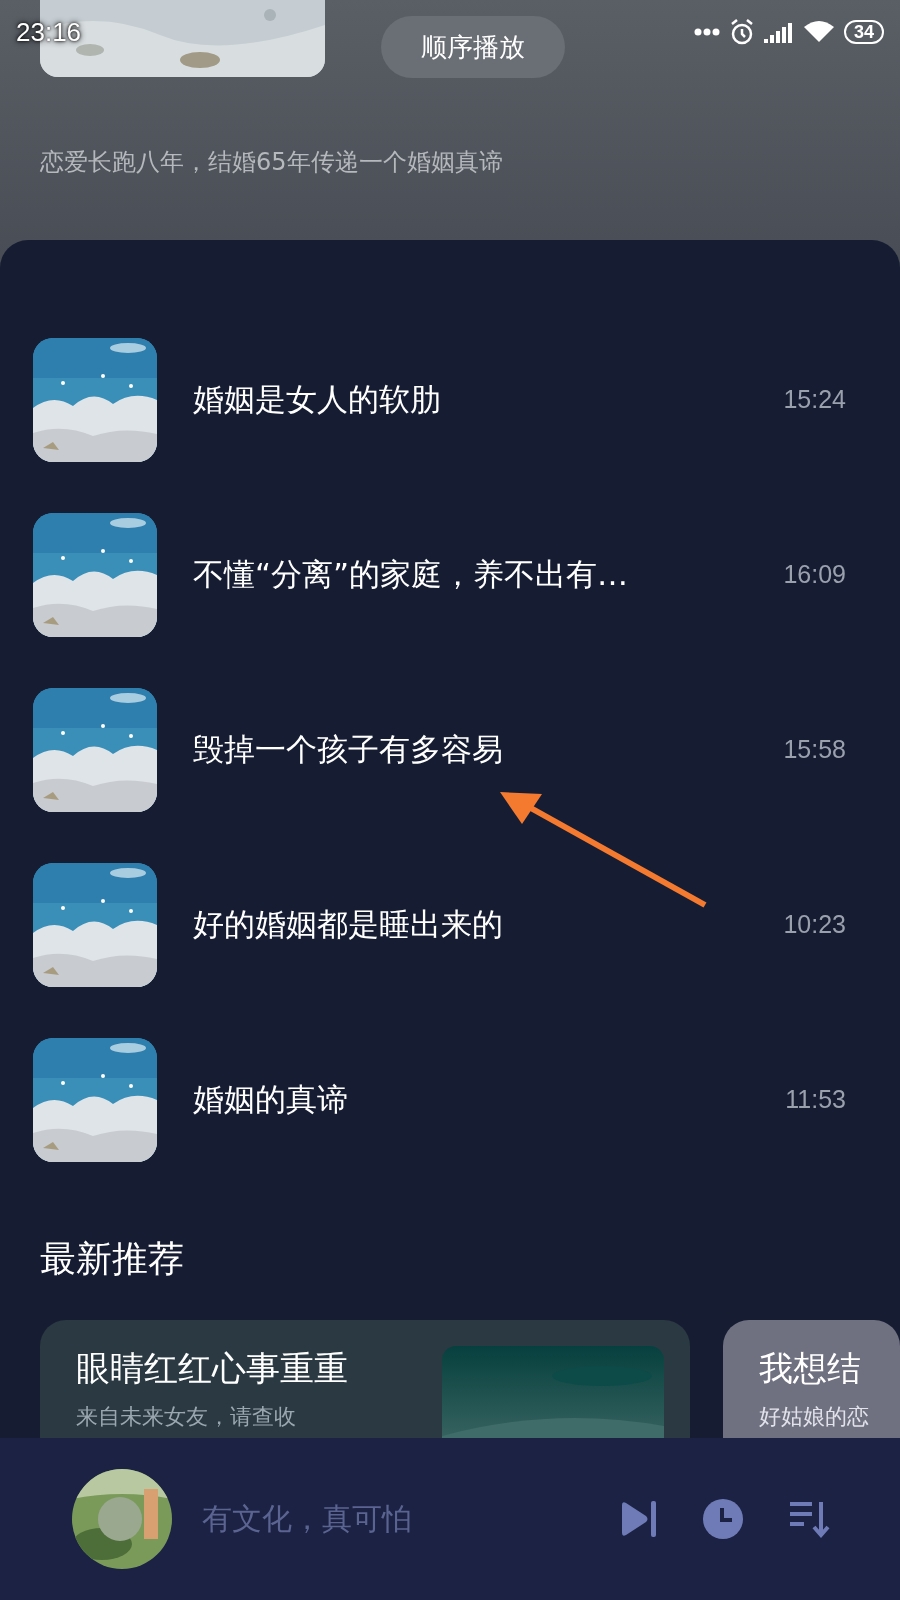 Image resolution: width=900 pixels, height=1600 pixels. I want to click on playlist-icon, so click(809, 1519).